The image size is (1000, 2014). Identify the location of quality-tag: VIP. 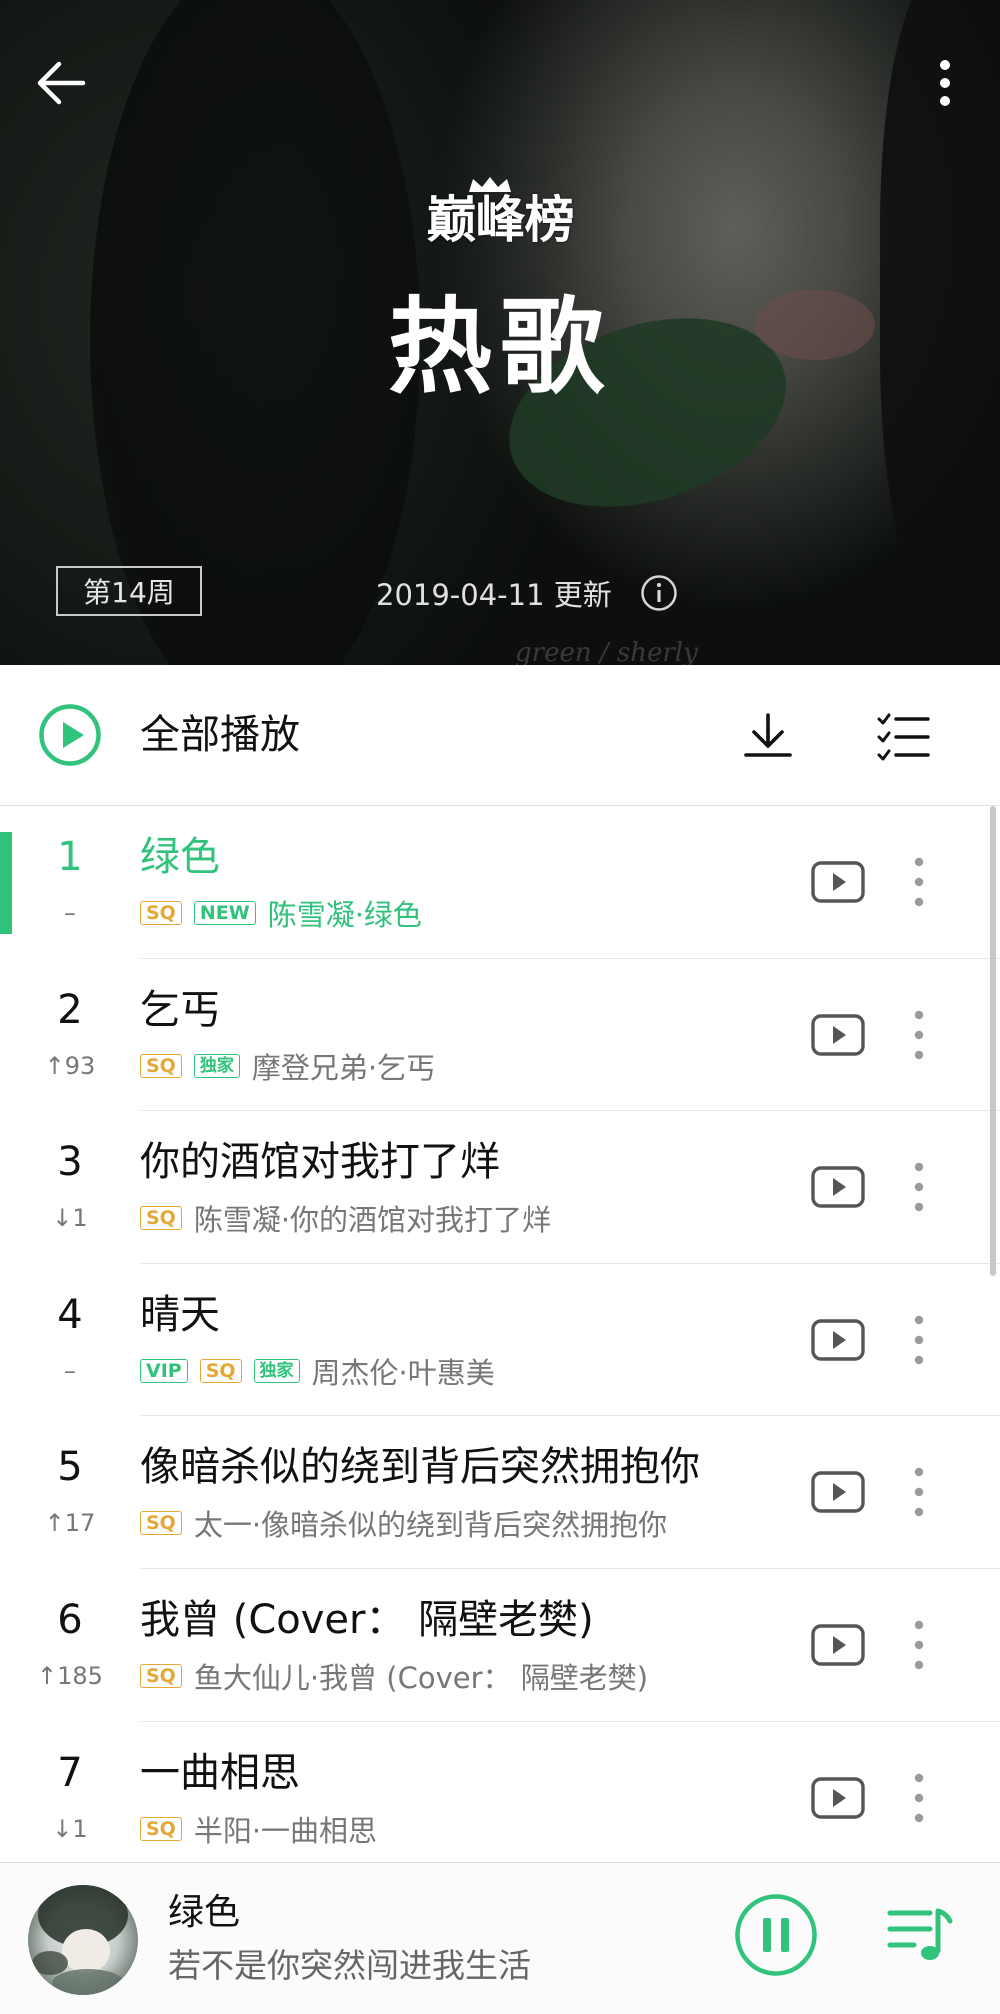
(164, 1370).